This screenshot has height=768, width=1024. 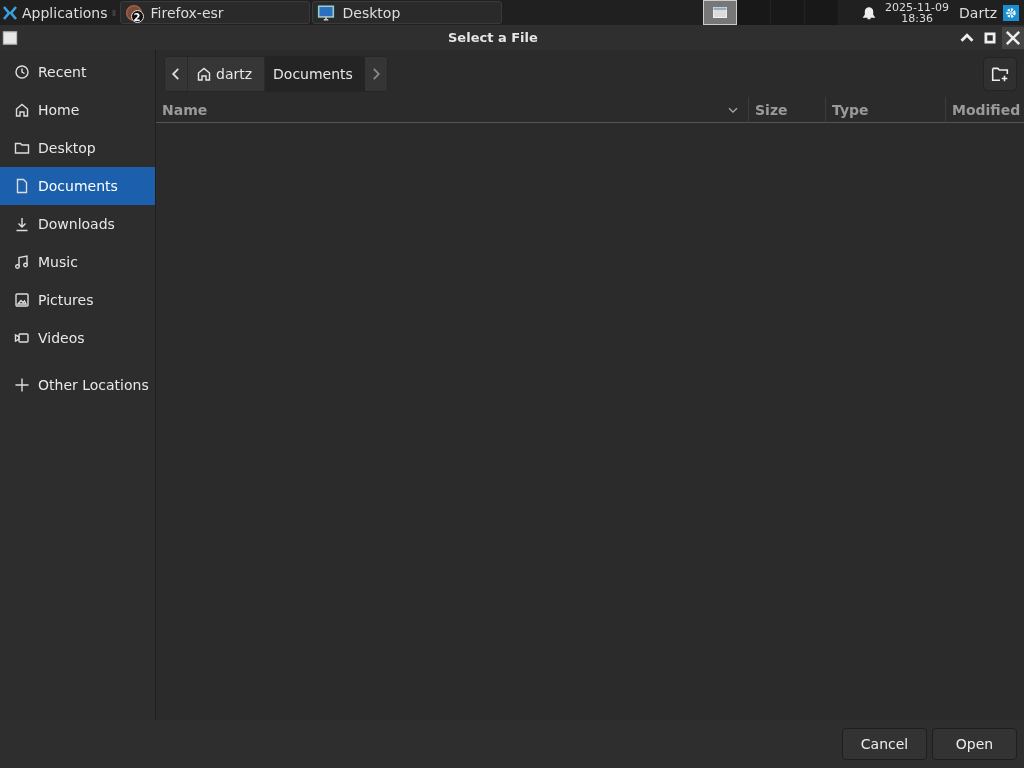 I want to click on window-title: Select a File, so click(x=493, y=37).